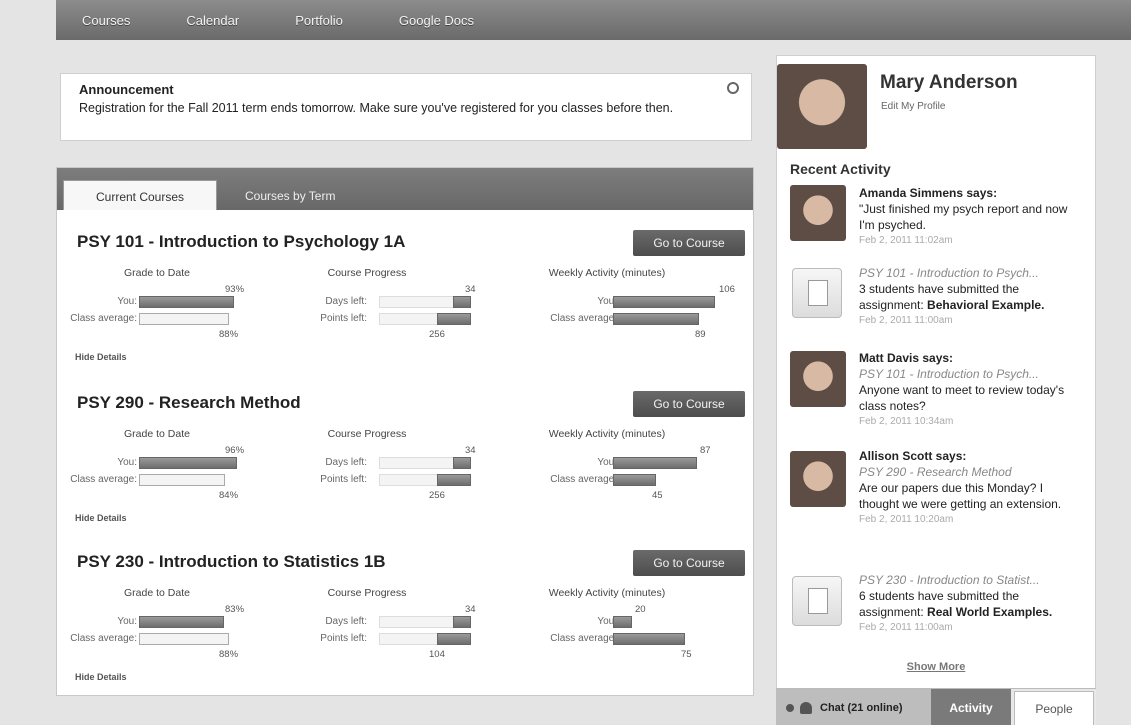 This screenshot has width=1131, height=725. Describe the element at coordinates (241, 242) in the screenshot. I see `course-title: PSY 101 - Introduction to Psychology 1A` at that location.